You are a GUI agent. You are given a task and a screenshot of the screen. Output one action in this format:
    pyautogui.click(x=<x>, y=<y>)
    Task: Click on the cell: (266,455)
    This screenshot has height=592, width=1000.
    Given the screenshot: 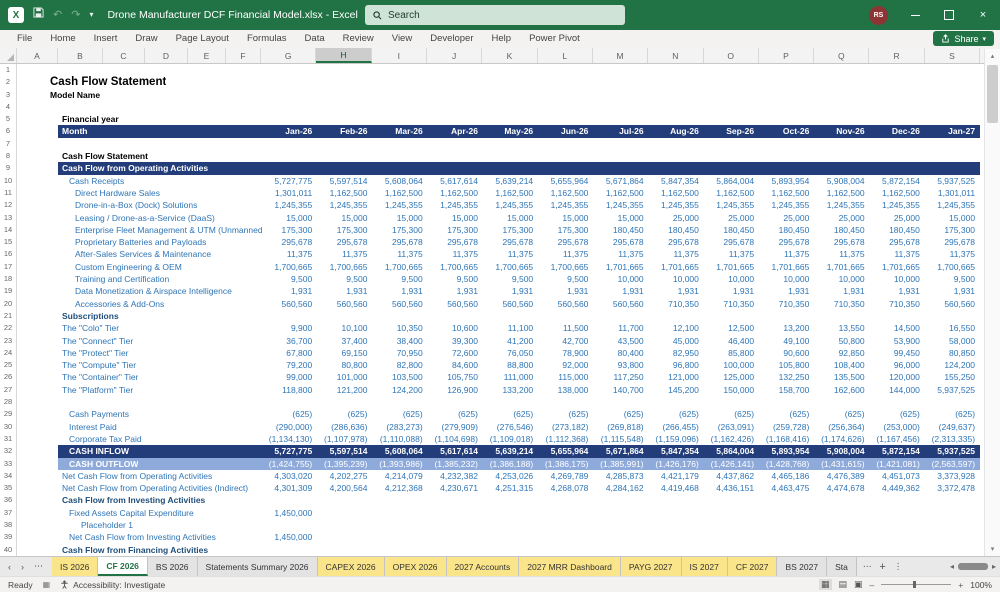 What is the action you would take?
    pyautogui.click(x=676, y=427)
    